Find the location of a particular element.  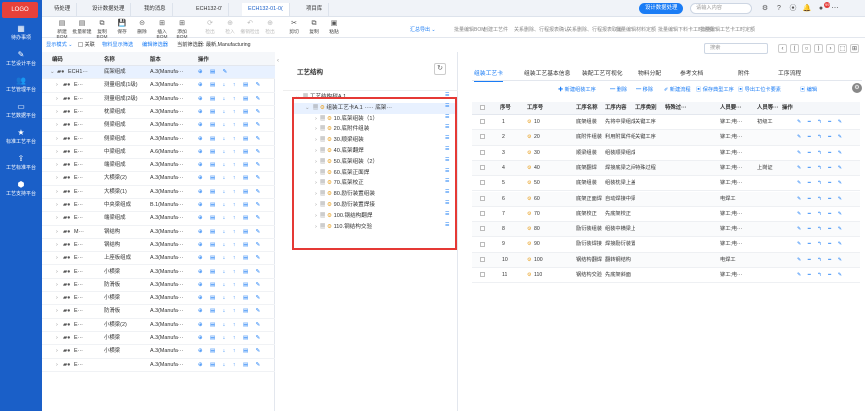

table-row: › ▰● E··· A.3(Manufa··· ⊕ ▤ ↓ ↑ ▤ ✎ is located at coordinates (158, 365).